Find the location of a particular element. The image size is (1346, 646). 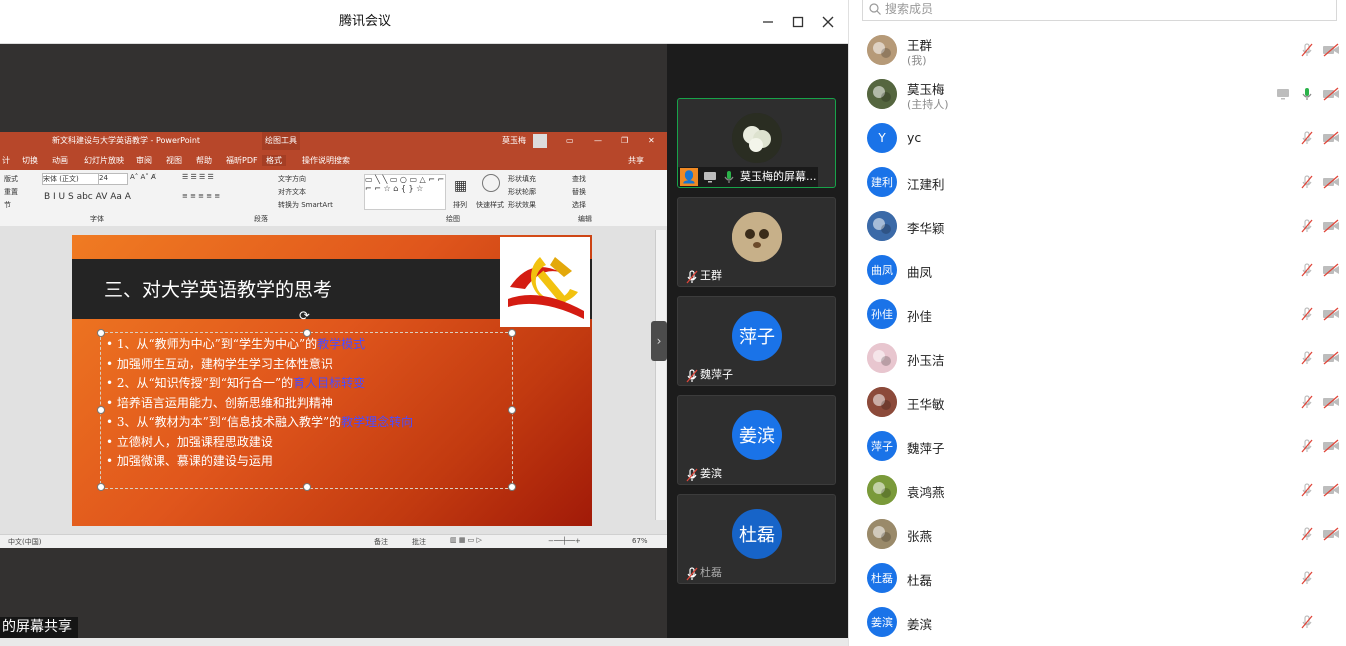

quick-styles-button: 快速样式 is located at coordinates (490, 205).